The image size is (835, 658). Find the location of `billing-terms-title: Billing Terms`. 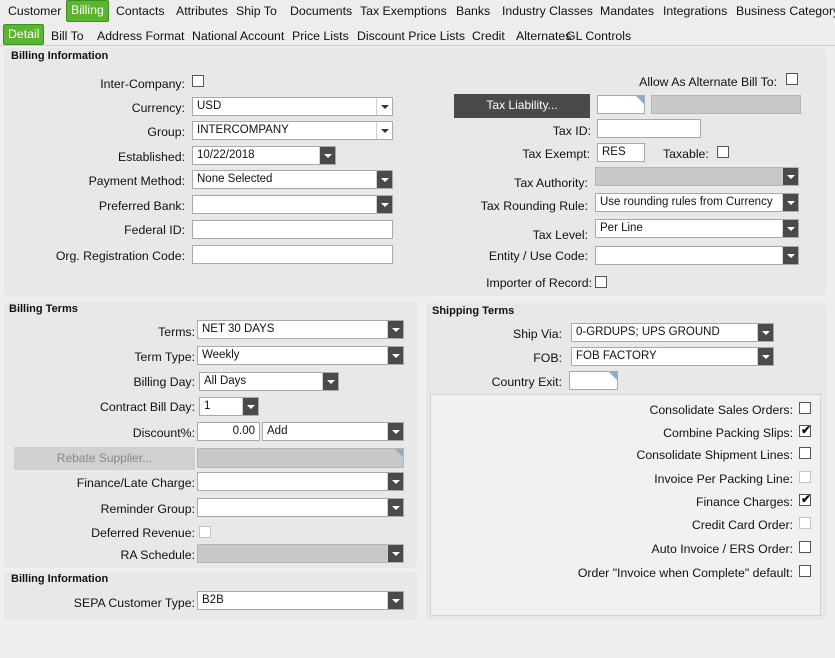

billing-terms-title: Billing Terms is located at coordinates (43, 309).